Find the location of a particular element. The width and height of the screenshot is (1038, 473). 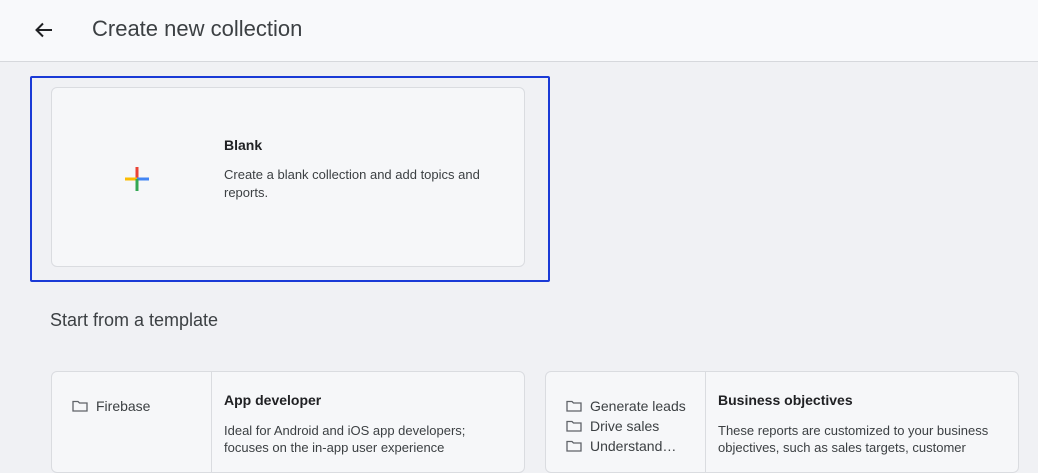

blank-card-title: Blank is located at coordinates (243, 145).